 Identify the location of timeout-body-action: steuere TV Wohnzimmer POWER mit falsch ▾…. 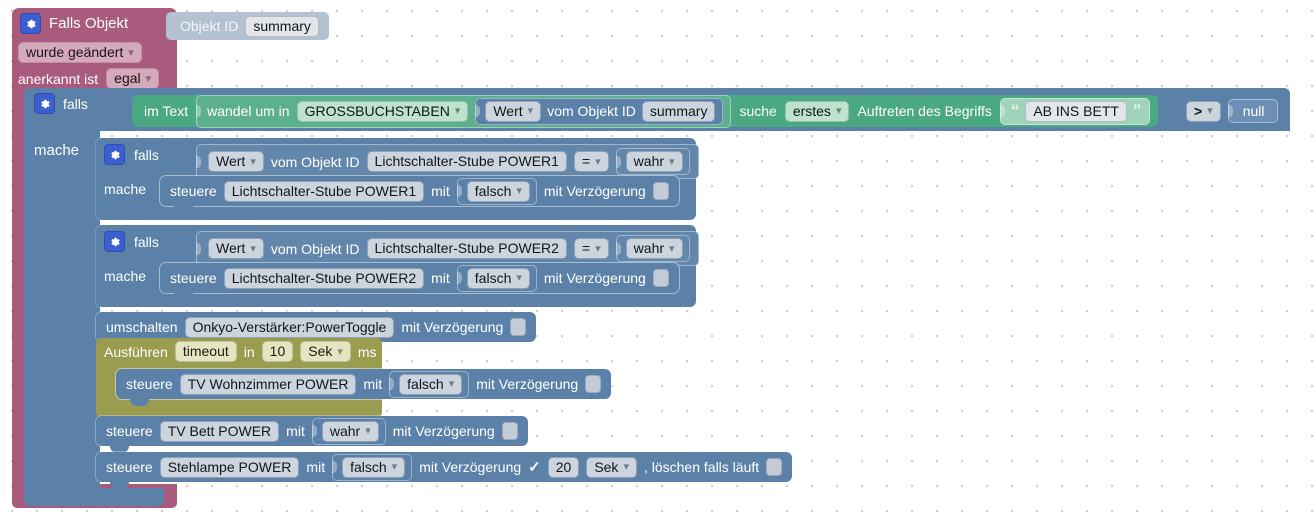
(364, 387).